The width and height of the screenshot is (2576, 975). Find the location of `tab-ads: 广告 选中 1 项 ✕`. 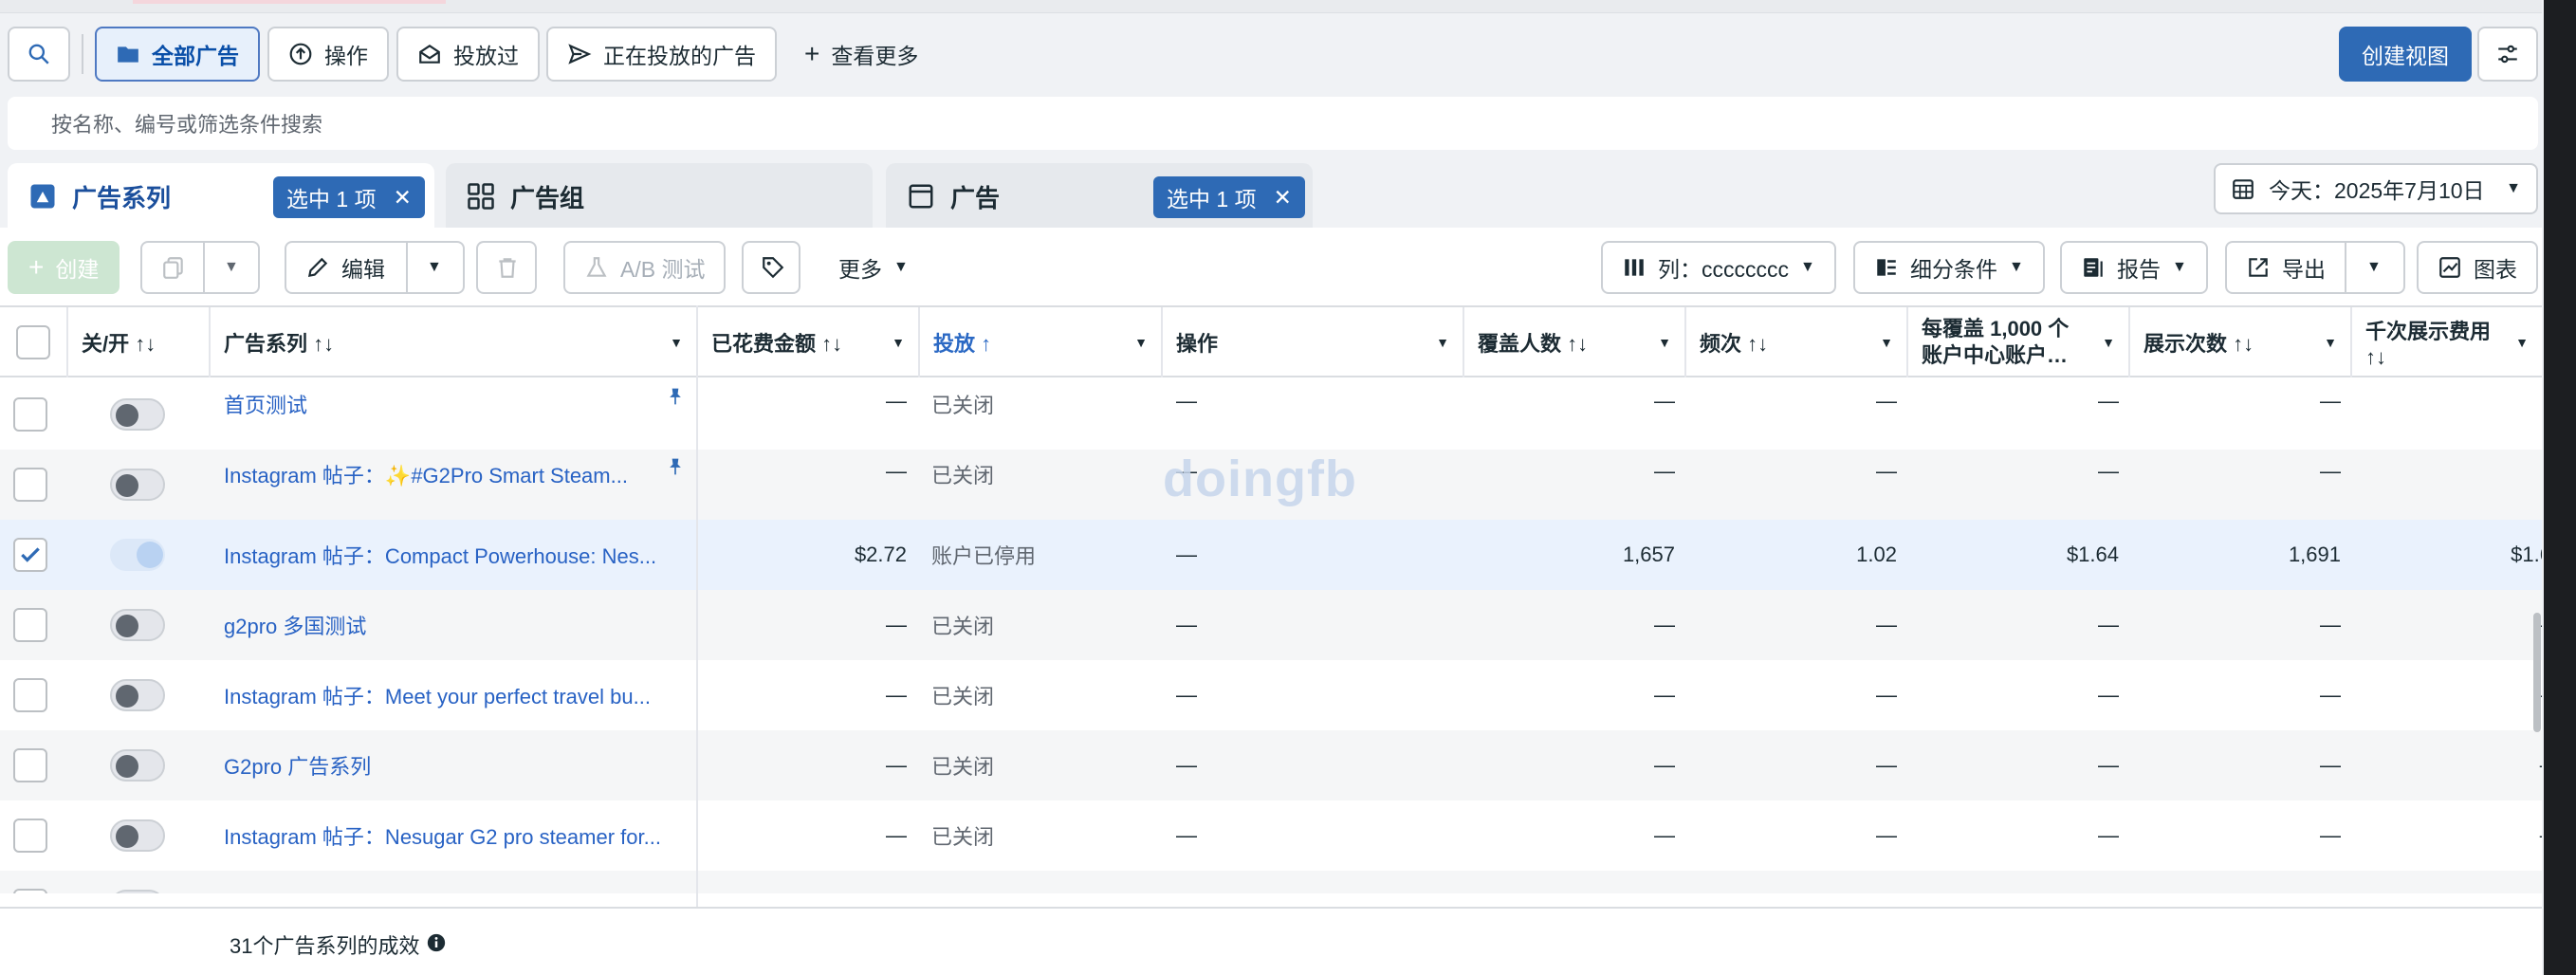

tab-ads: 广告 选中 1 项 ✕ is located at coordinates (1099, 196).